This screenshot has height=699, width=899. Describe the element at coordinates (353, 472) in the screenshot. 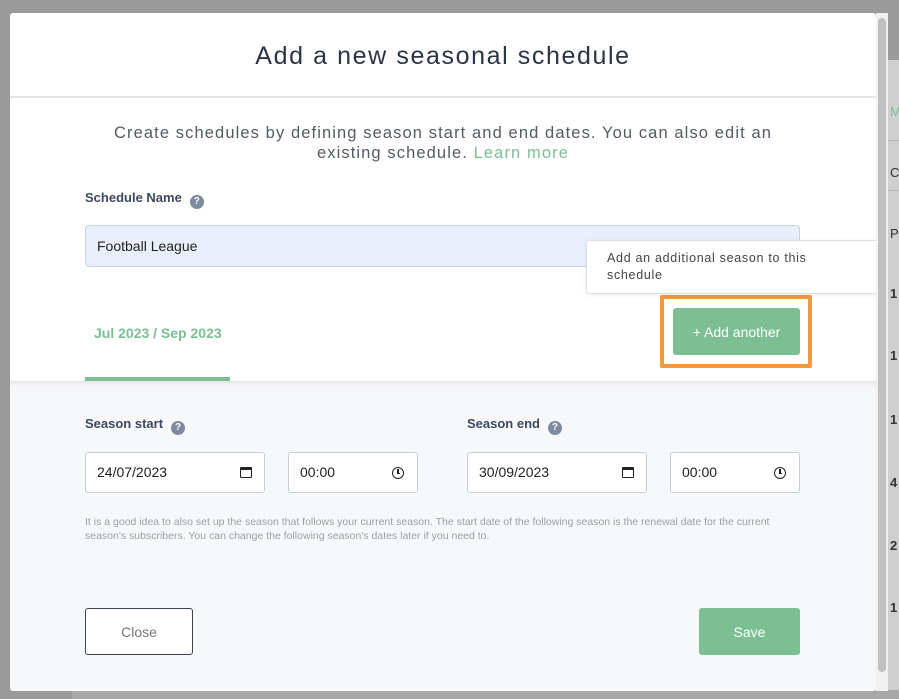

I see `season-start-time-input: 00:00` at that location.